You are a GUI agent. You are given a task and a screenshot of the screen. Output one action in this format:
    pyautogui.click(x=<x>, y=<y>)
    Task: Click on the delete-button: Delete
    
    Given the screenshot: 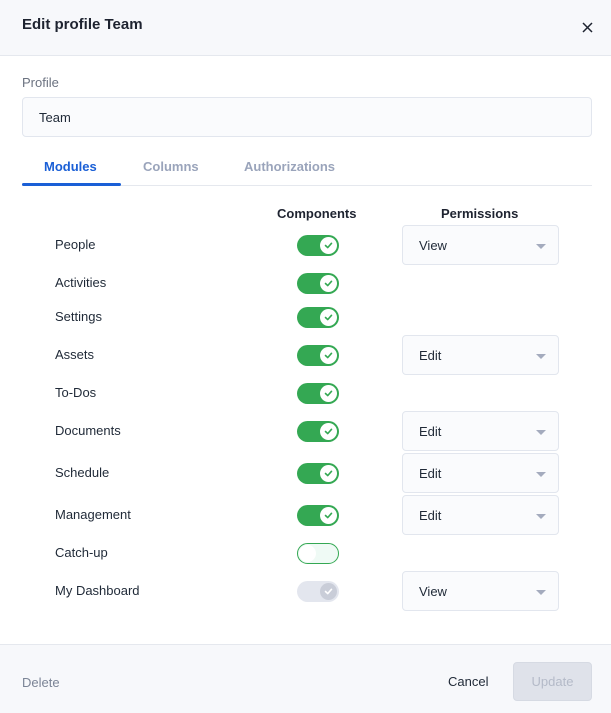 What is the action you would take?
    pyautogui.click(x=41, y=682)
    